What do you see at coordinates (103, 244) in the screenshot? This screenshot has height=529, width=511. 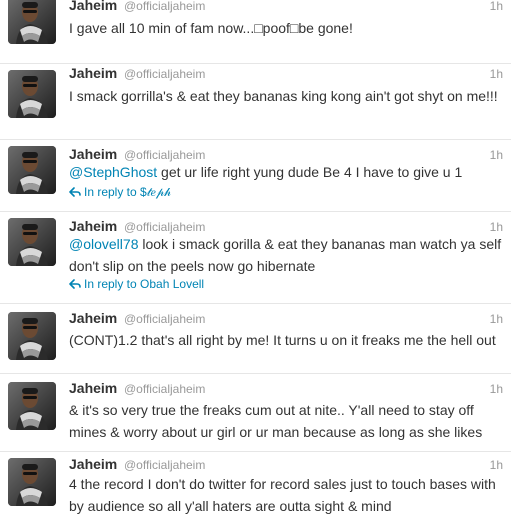 I see `mention-link: @olovell78` at bounding box center [103, 244].